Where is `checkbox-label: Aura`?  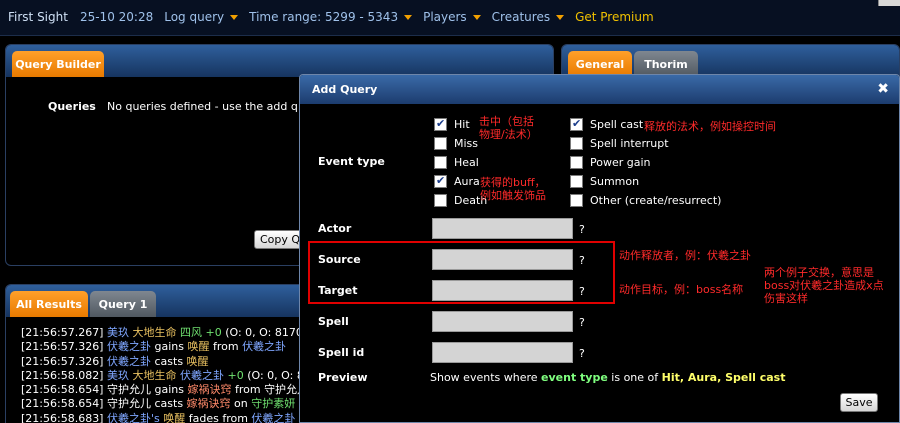 checkbox-label: Aura is located at coordinates (467, 181).